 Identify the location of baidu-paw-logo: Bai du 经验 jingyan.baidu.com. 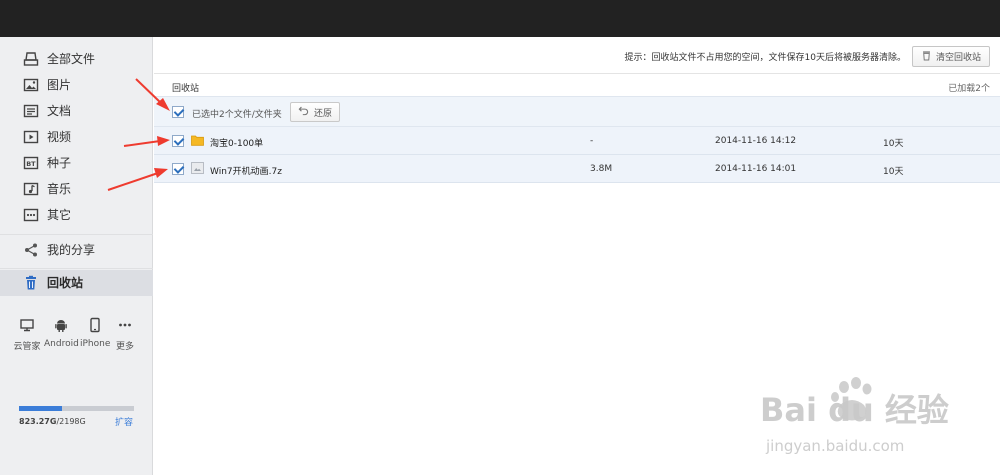
(854, 416).